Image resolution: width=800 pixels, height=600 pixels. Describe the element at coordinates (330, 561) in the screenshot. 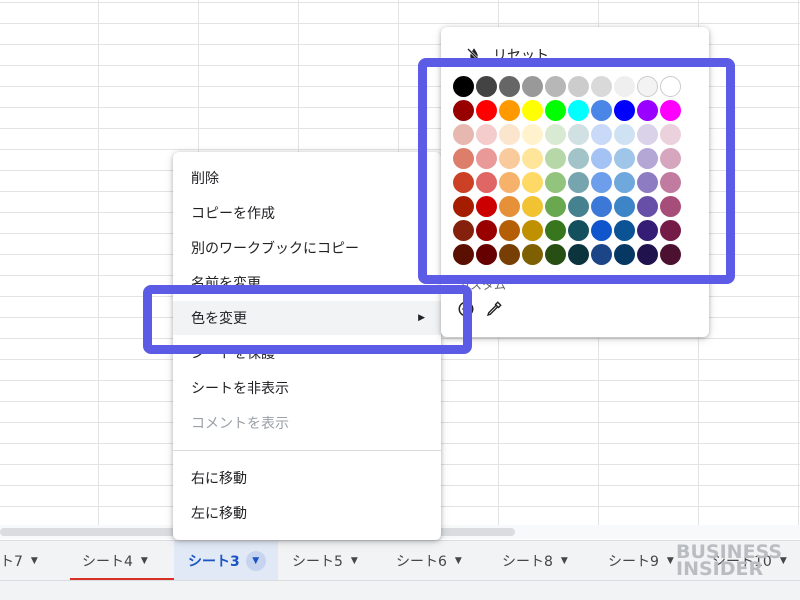

I see `sheet-tab: シート5 ▼` at that location.